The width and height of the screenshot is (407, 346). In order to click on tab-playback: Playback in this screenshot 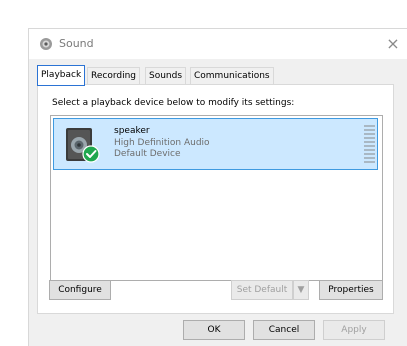, I will do `click(61, 75)`.